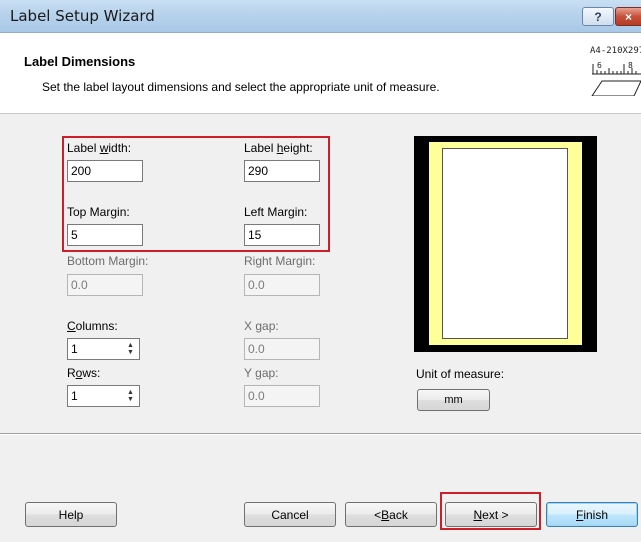  I want to click on label-preview, so click(505, 244).